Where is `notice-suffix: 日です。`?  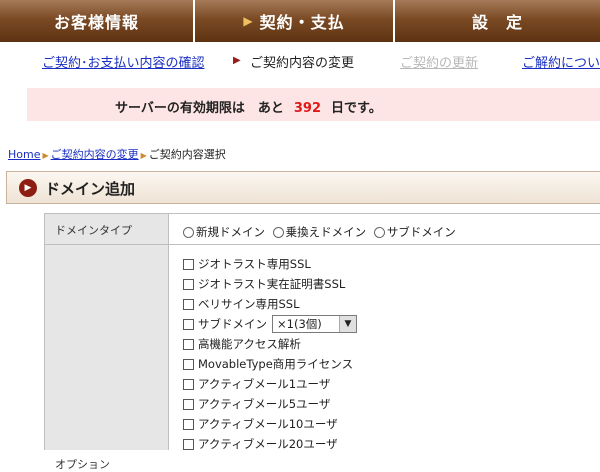 notice-suffix: 日です。 is located at coordinates (356, 108).